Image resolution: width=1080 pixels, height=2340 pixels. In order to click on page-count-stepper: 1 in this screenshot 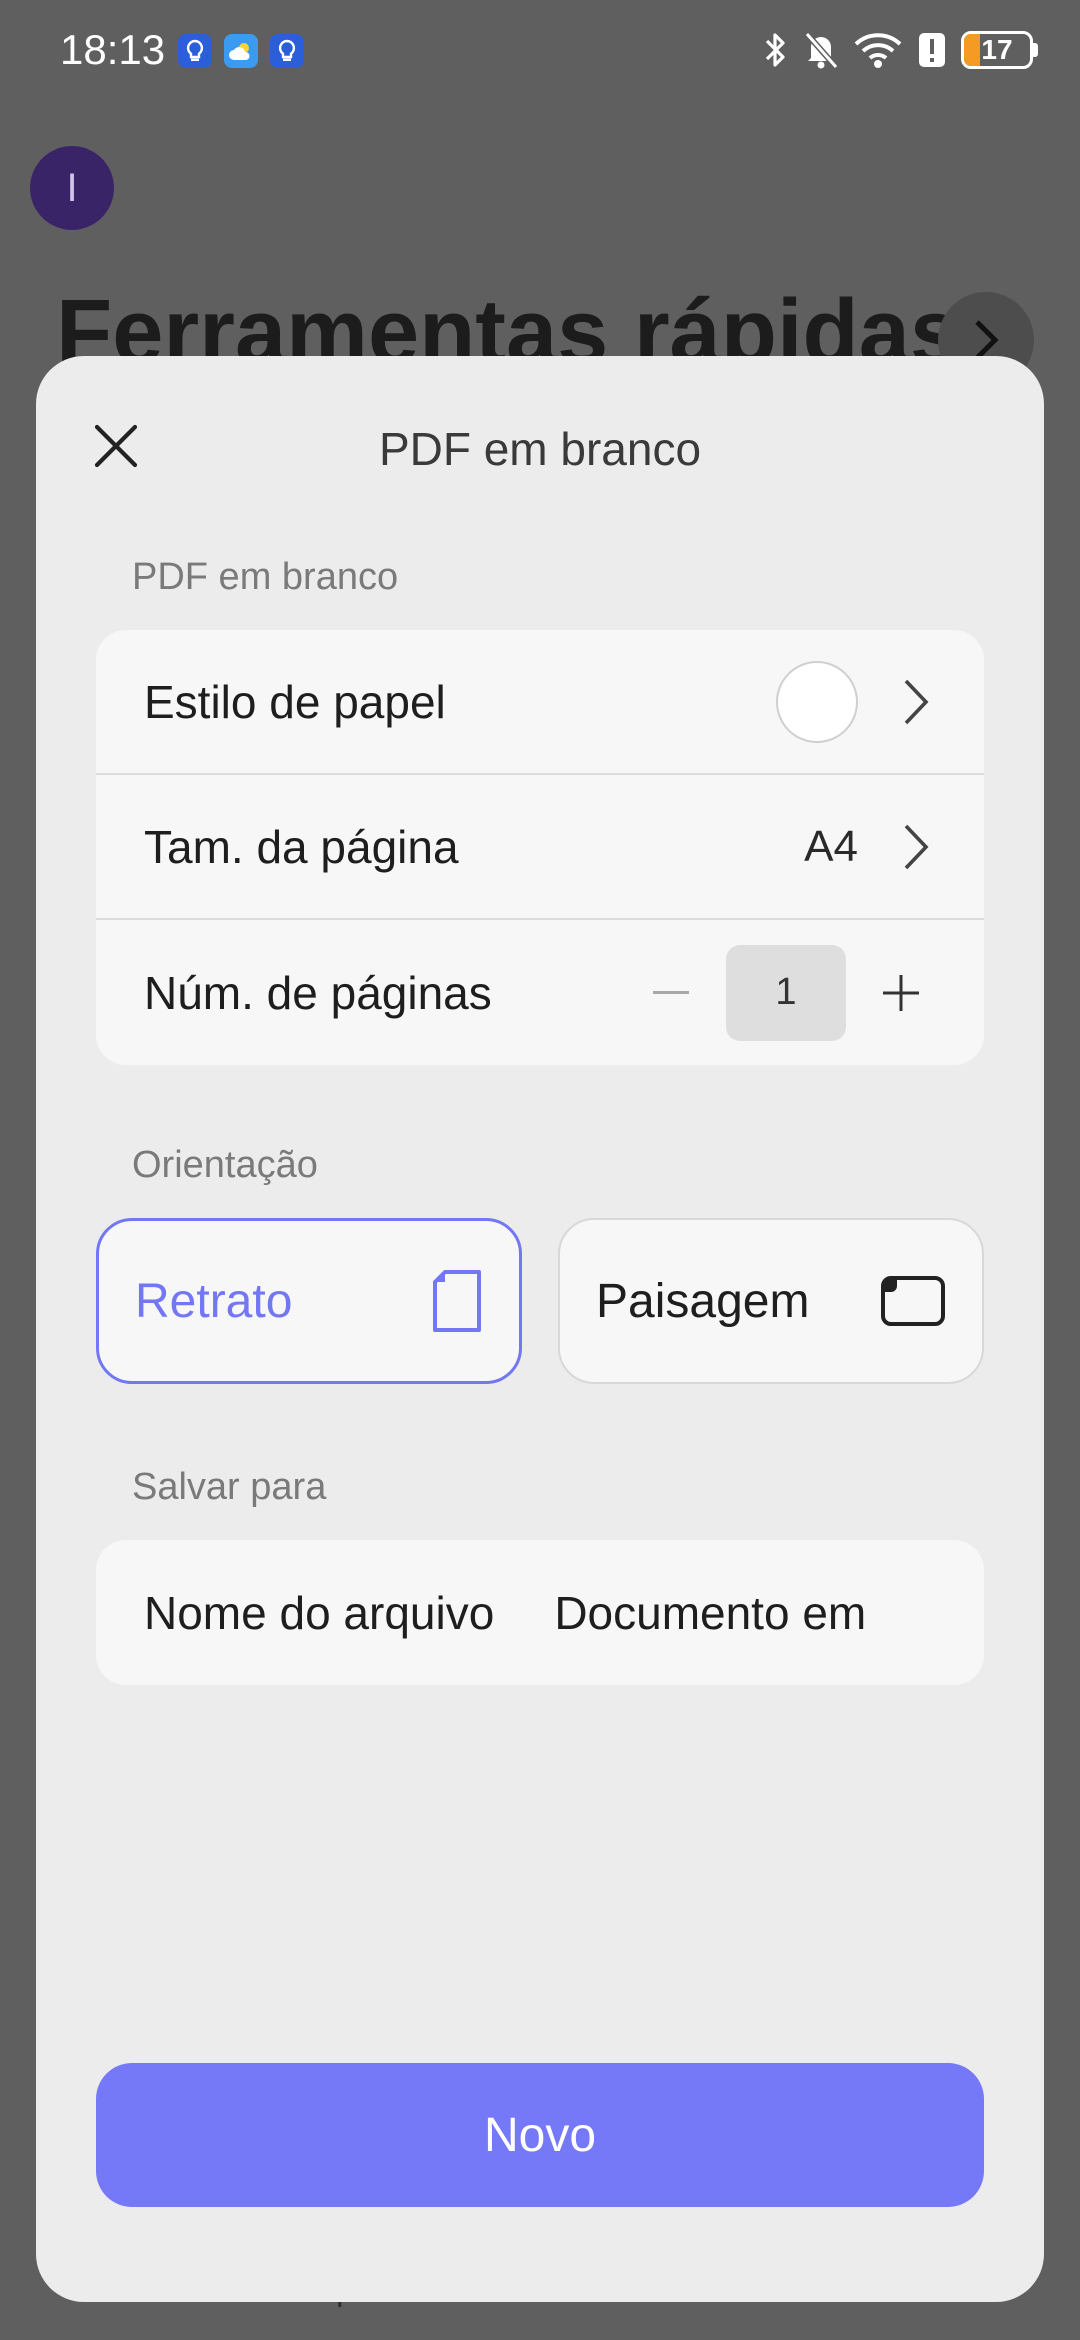, I will do `click(786, 992)`.